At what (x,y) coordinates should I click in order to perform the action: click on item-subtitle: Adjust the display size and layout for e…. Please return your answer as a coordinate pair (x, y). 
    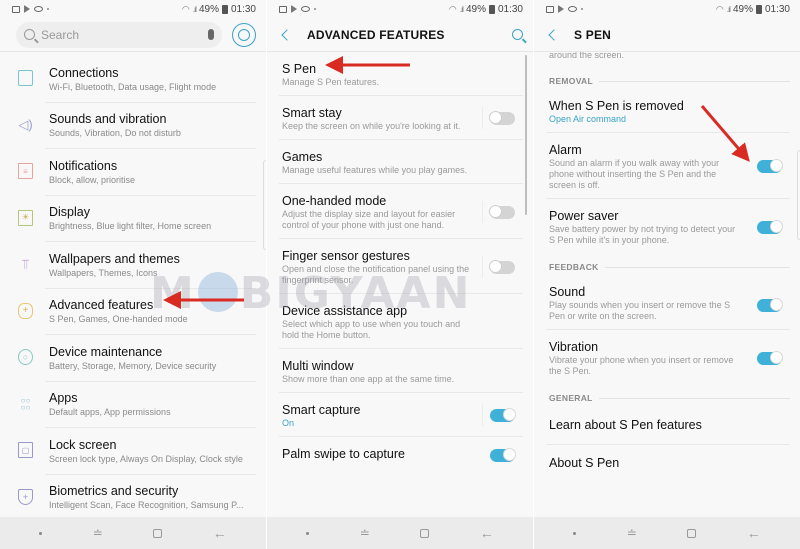
    Looking at the image, I should click on (369, 219).